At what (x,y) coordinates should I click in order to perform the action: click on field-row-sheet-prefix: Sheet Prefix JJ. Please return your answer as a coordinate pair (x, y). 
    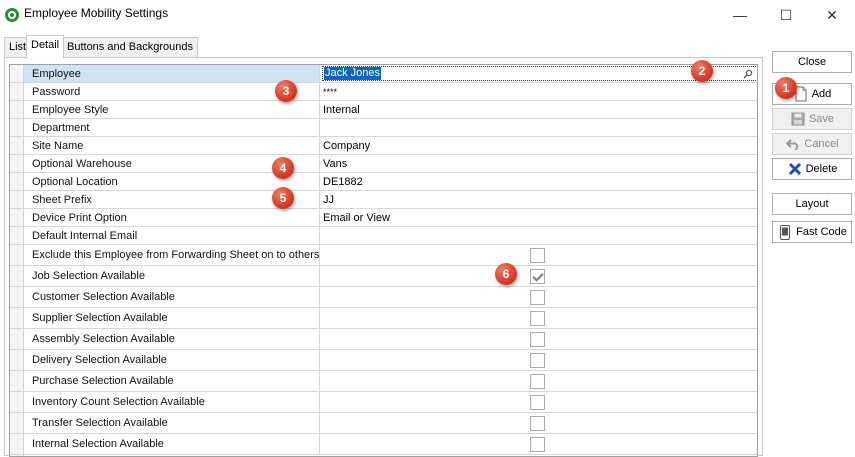
    Looking at the image, I should click on (383, 200).